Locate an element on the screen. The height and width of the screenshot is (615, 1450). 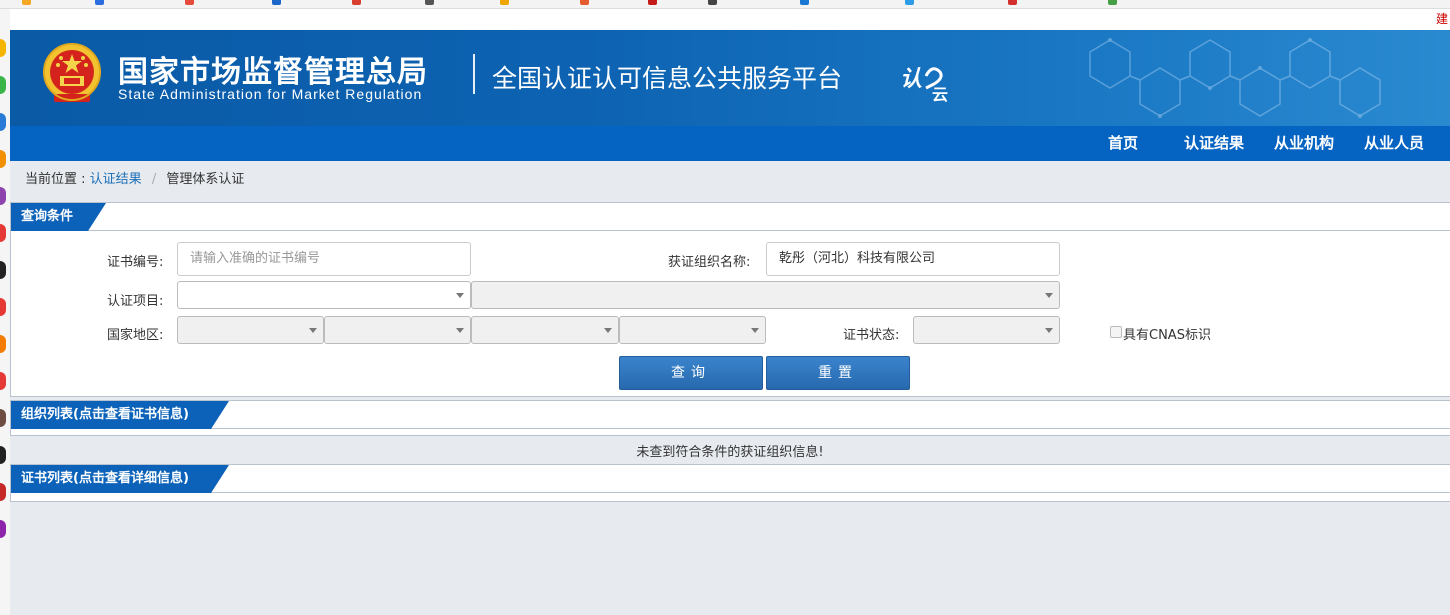
org-list-title: 组织列表(点击查看证书信息) is located at coordinates (120, 415).